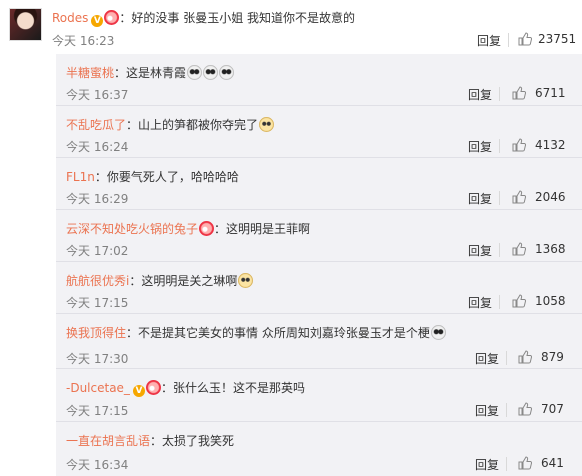 The image size is (582, 476). What do you see at coordinates (552, 463) in the screenshot?
I see `reply-like-count: 641` at bounding box center [552, 463].